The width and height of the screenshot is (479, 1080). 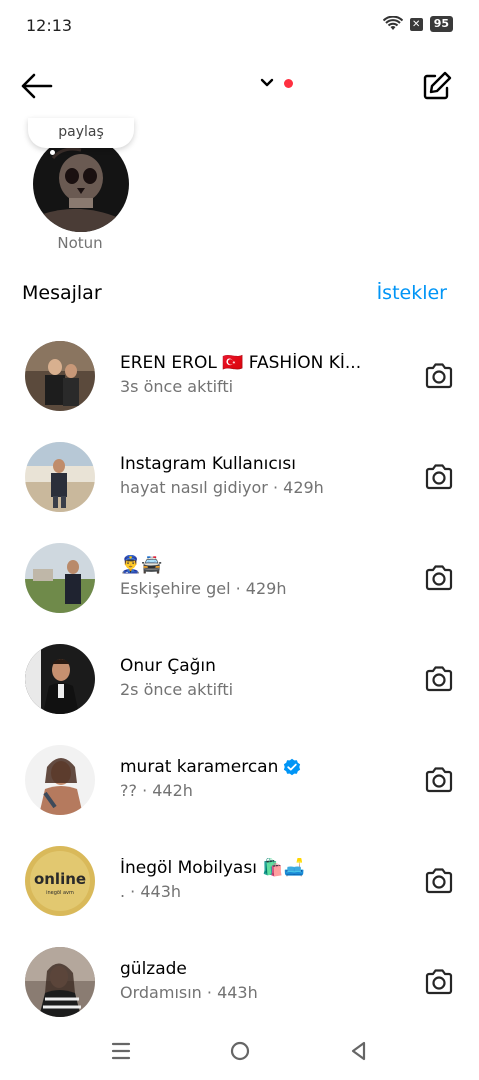 What do you see at coordinates (49, 25) in the screenshot?
I see `status-time: 12:13` at bounding box center [49, 25].